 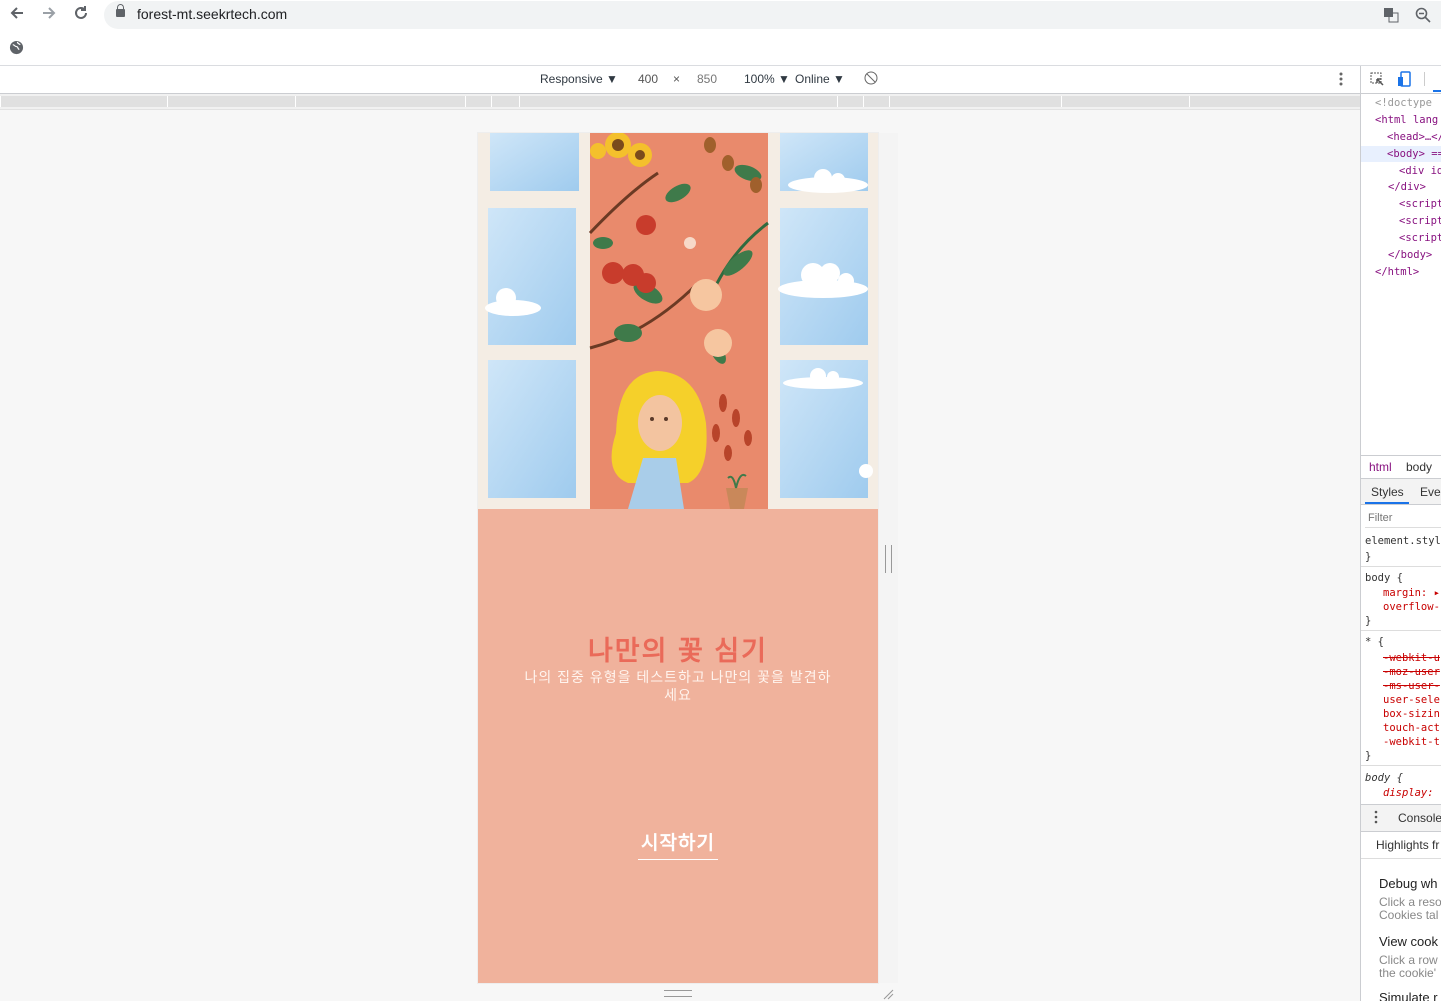 I want to click on devtools-toolbar, so click(x=1401, y=80).